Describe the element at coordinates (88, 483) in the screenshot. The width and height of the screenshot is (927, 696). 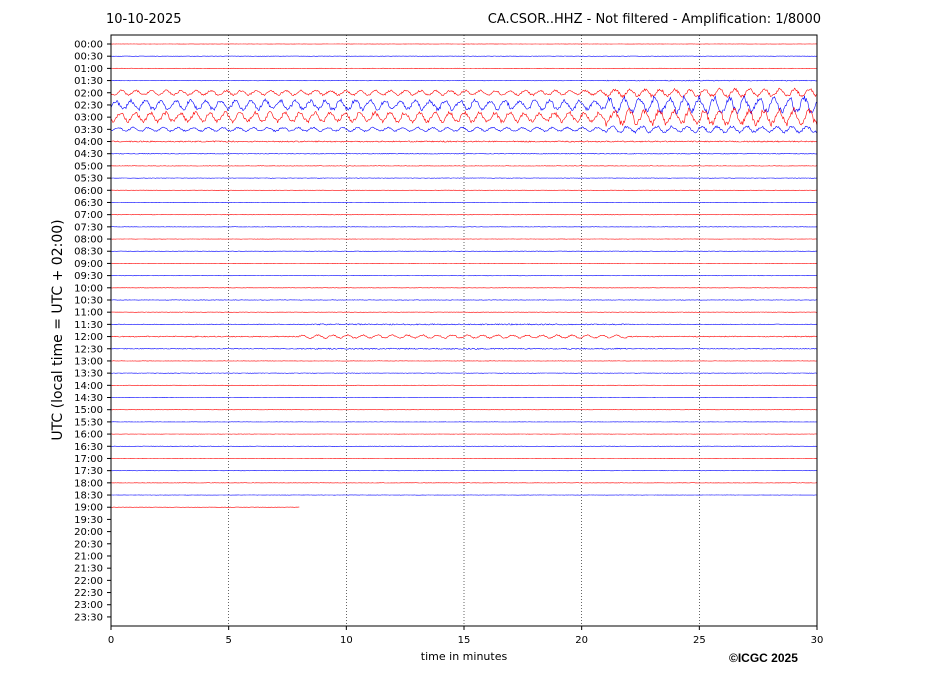
I see `y-tick-label: 18:00` at that location.